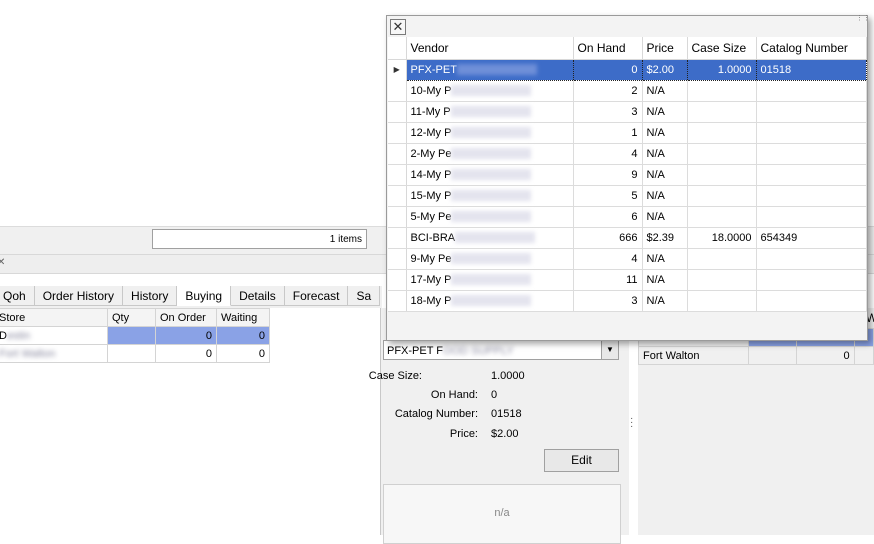 The height and width of the screenshot is (544, 874). What do you see at coordinates (490, 196) in the screenshot?
I see `vendor-cell: 15-My P` at bounding box center [490, 196].